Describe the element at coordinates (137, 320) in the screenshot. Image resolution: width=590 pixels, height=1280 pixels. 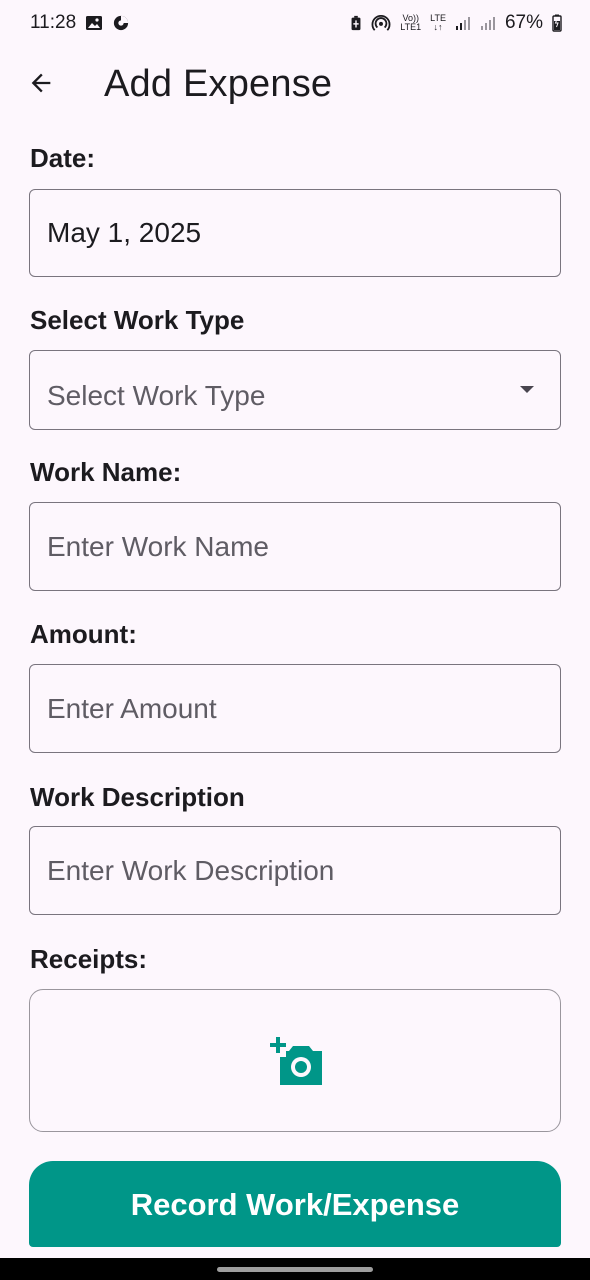
I see `work-type-label: Select Work Type` at that location.